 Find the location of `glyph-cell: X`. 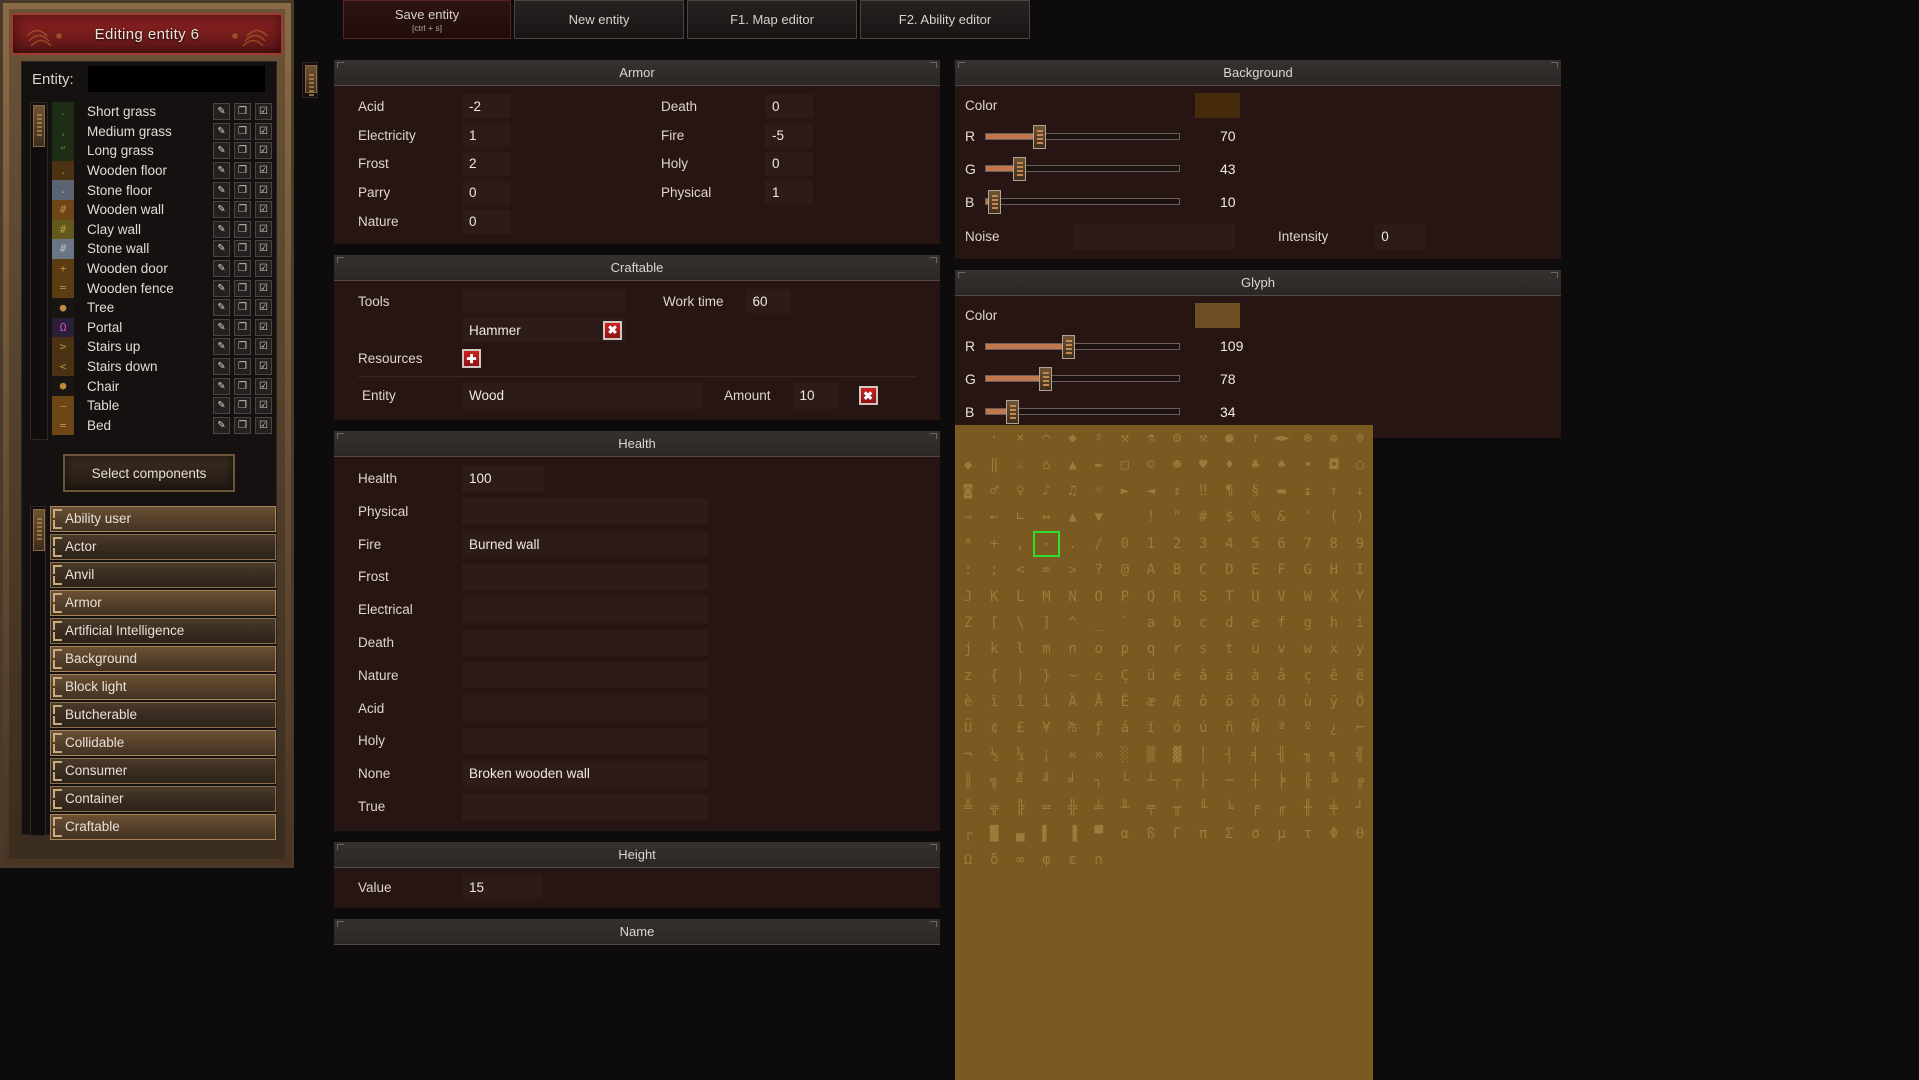

glyph-cell: X is located at coordinates (1334, 596).